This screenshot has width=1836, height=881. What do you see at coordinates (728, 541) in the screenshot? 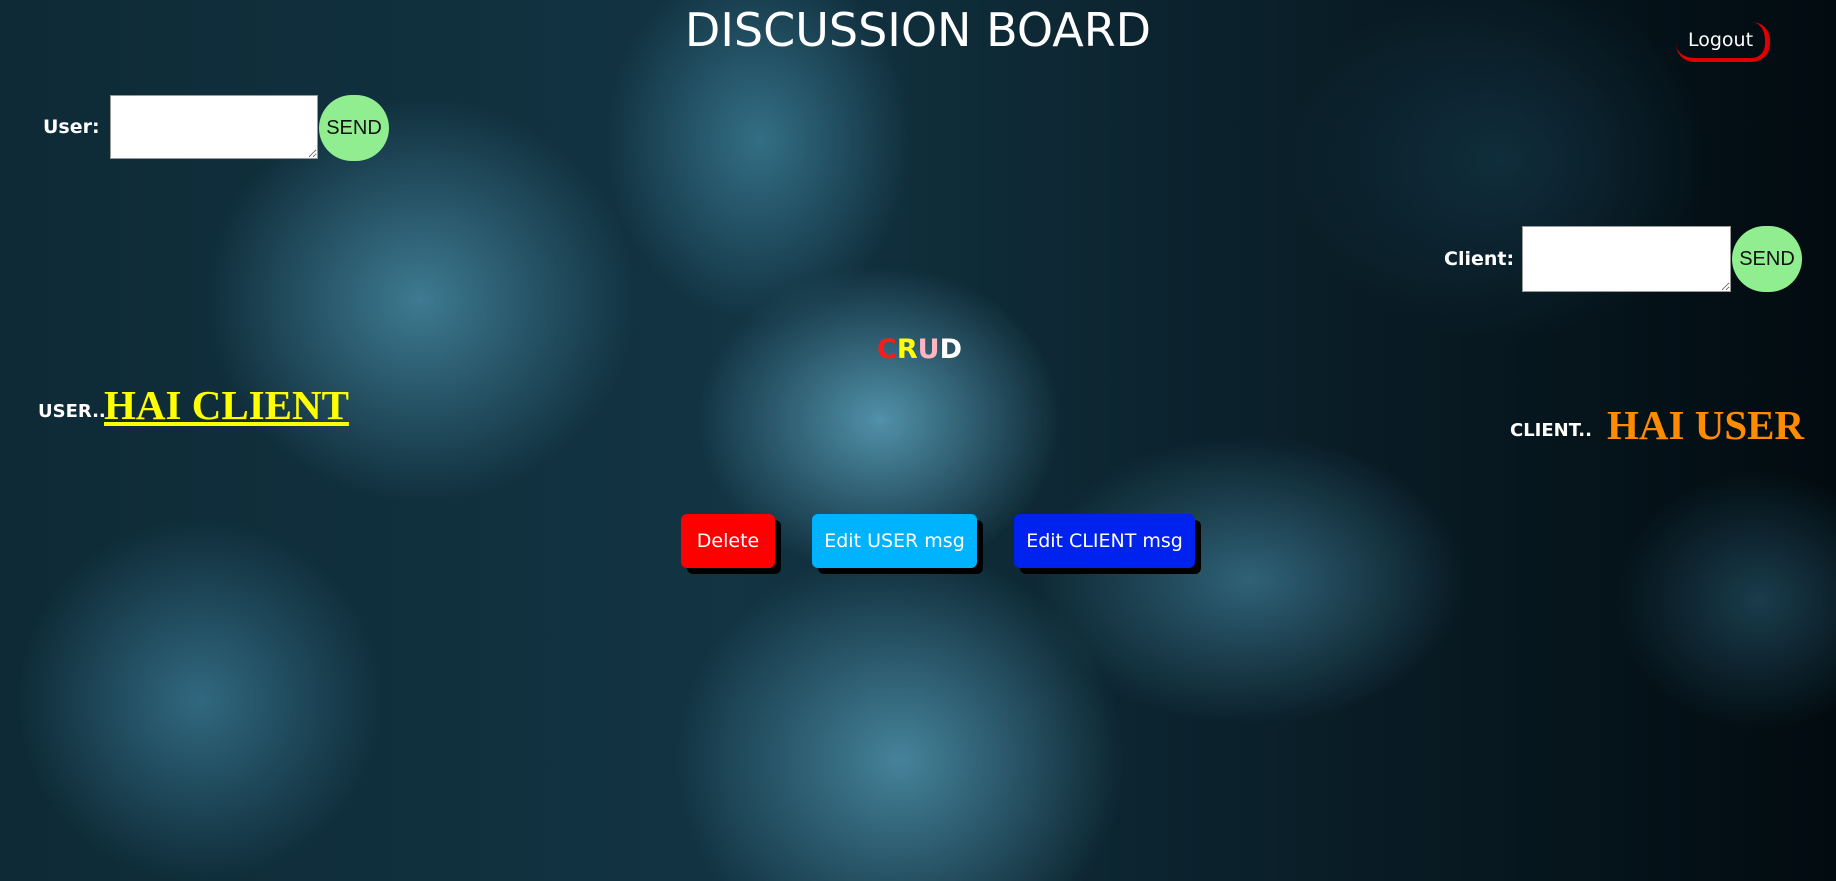
I see `delete-button: Delete` at bounding box center [728, 541].